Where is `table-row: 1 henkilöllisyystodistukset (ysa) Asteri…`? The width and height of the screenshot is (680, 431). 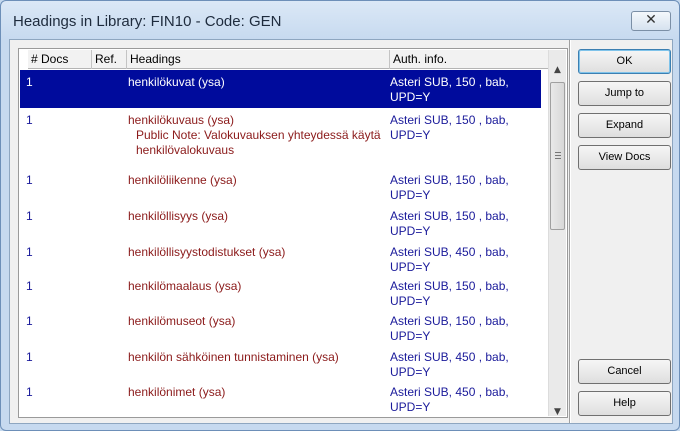 table-row: 1 henkilöllisyystodistukset (ysa) Asteri… is located at coordinates (280, 257).